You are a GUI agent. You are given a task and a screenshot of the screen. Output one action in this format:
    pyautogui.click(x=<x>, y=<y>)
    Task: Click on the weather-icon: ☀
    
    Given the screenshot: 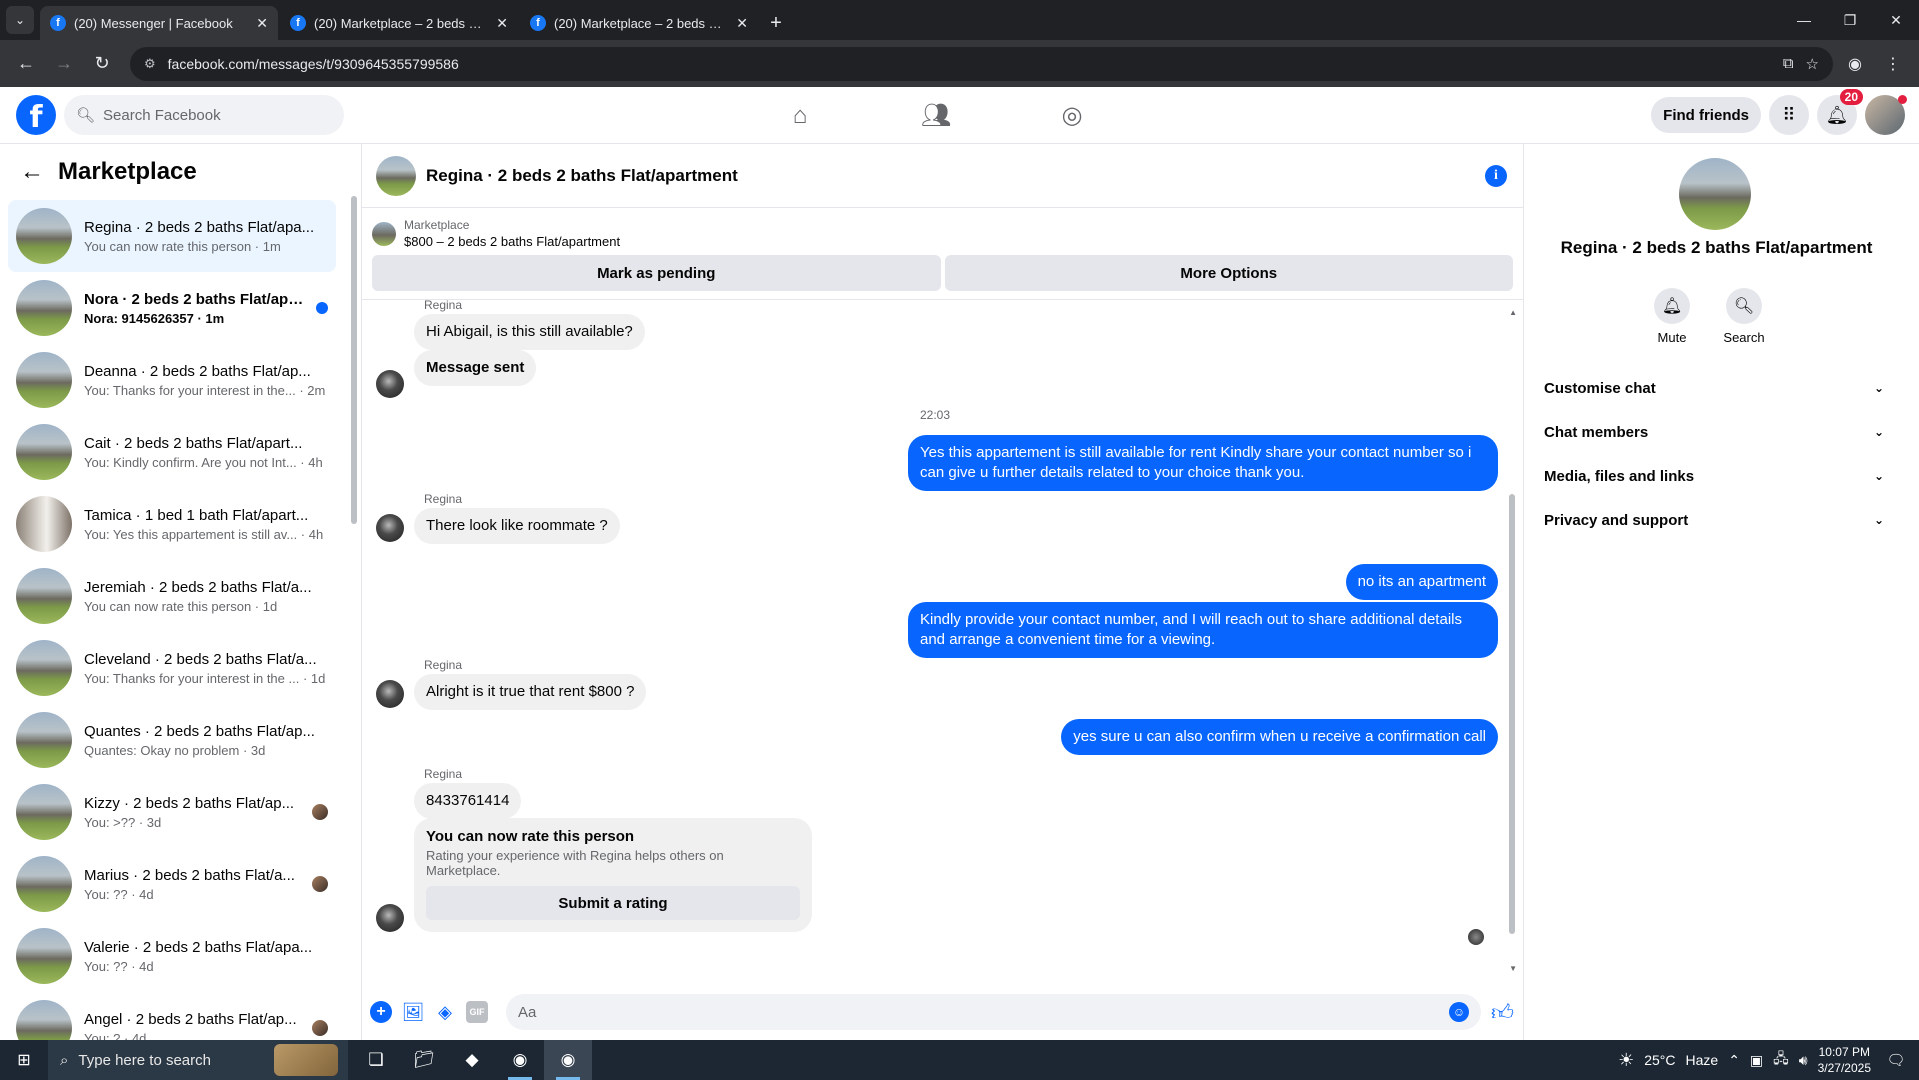 What is the action you would take?
    pyautogui.click(x=1626, y=1060)
    